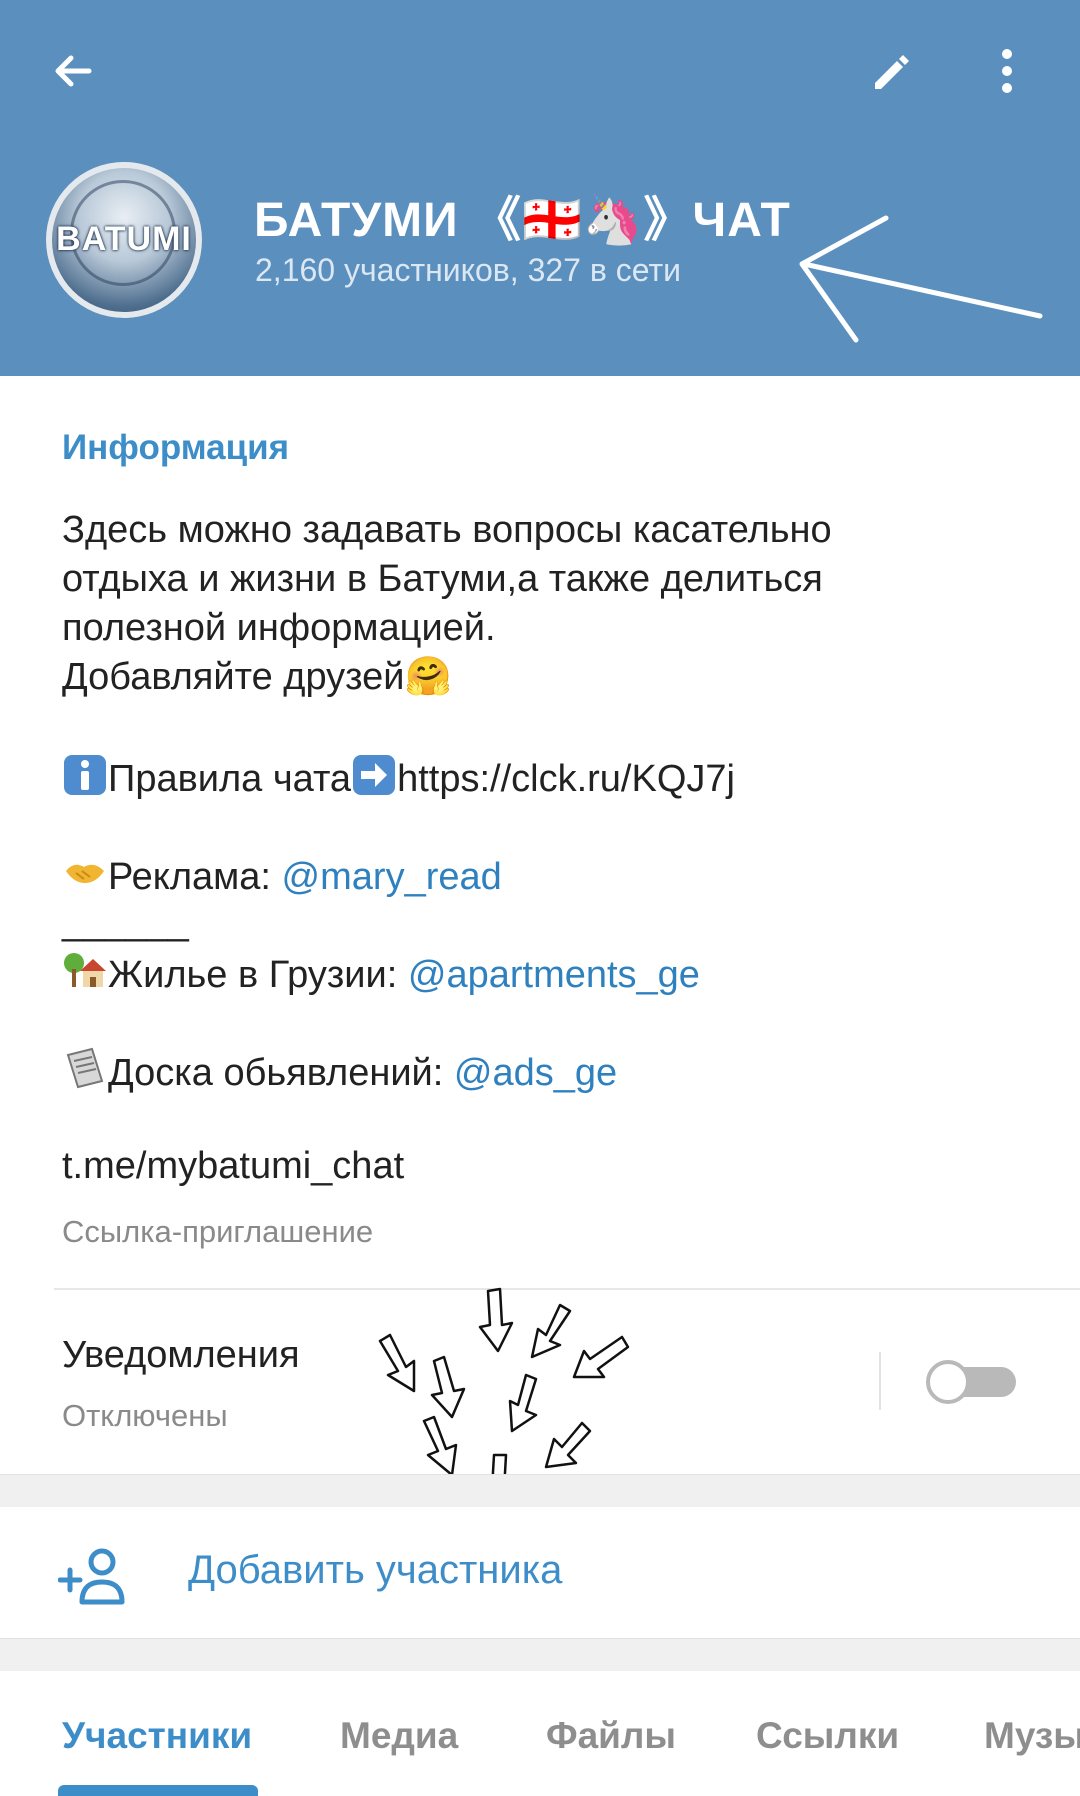 This screenshot has height=1796, width=1080. I want to click on rules-label: Правила чата, so click(230, 779).